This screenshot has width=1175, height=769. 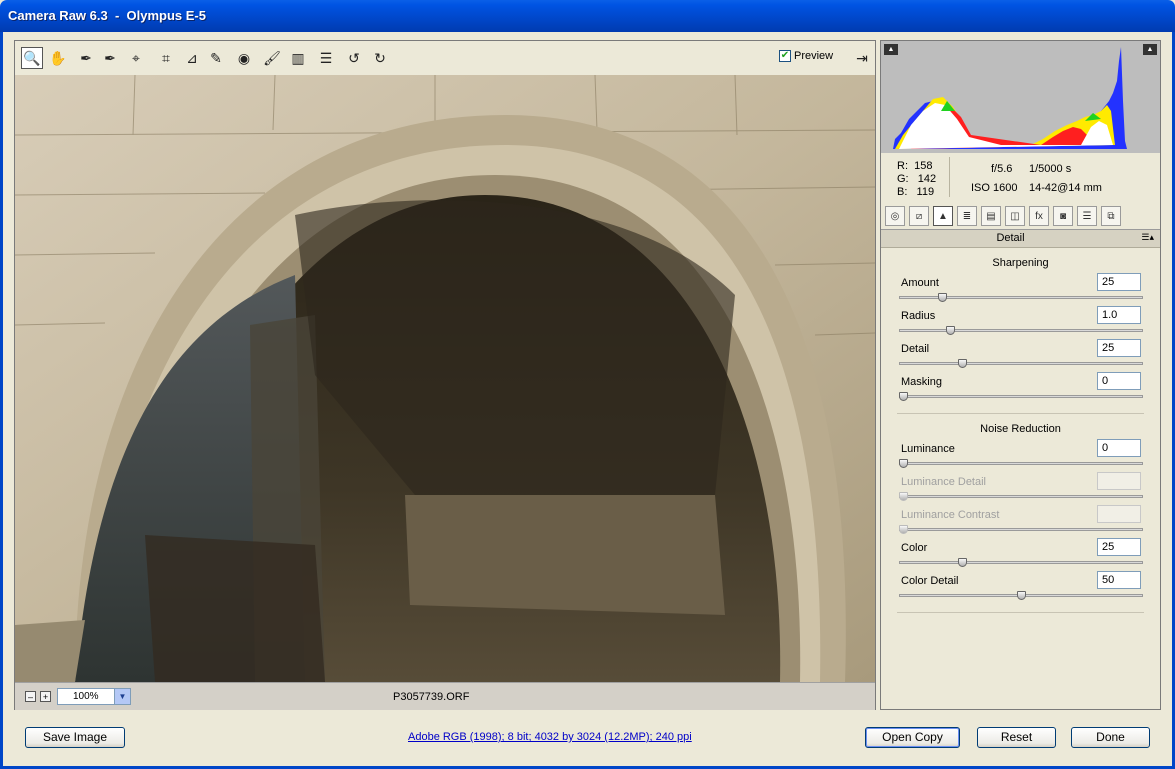 I want to click on zoom-in-button: +, so click(x=45, y=696).